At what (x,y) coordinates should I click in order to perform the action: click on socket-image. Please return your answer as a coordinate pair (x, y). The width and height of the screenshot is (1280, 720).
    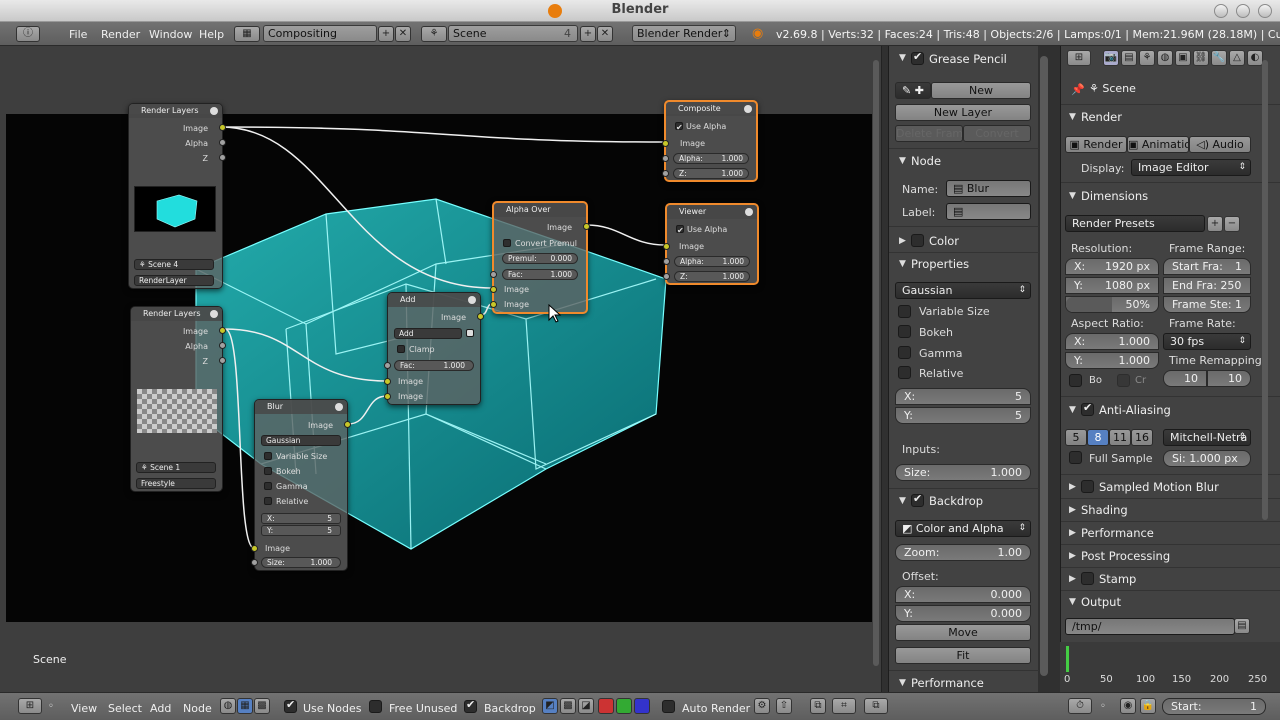
    Looking at the image, I should click on (222, 127).